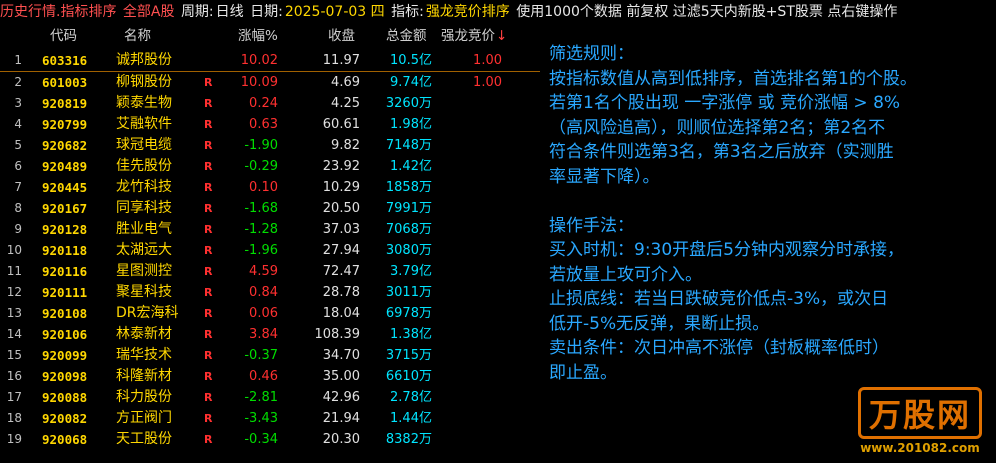 This screenshot has width=996, height=463. I want to click on row-index: 12, so click(14, 292).